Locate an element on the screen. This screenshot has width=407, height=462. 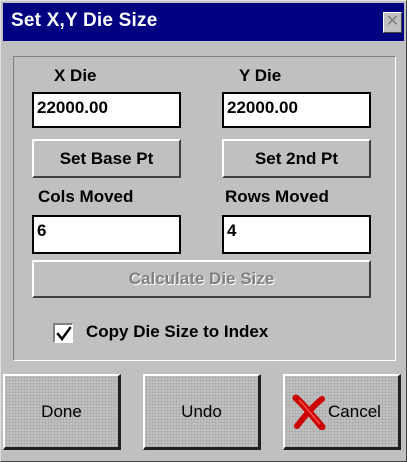
done-button: Done is located at coordinates (62, 412).